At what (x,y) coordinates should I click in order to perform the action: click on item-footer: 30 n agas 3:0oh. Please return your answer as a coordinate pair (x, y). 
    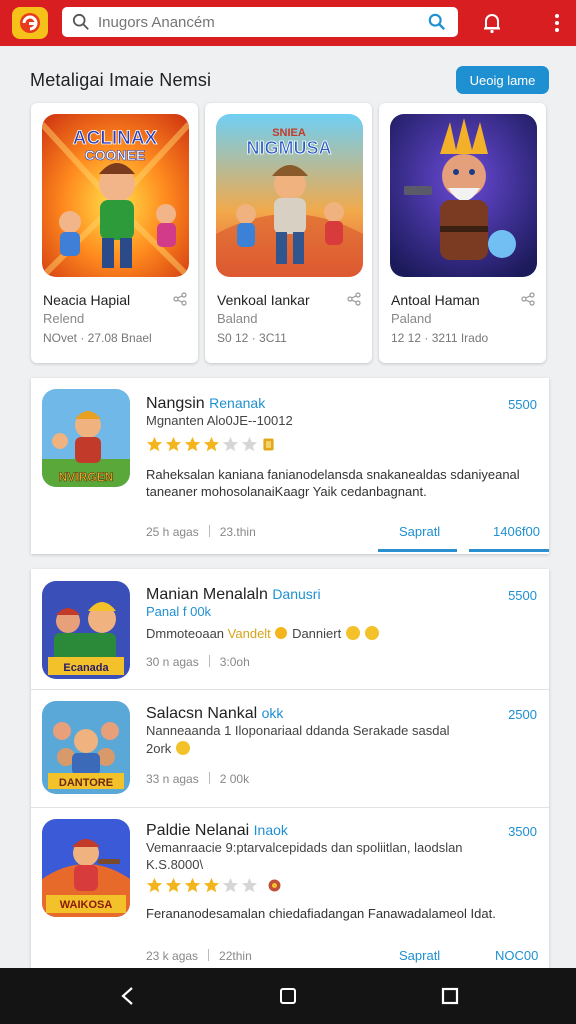
    Looking at the image, I should click on (198, 662).